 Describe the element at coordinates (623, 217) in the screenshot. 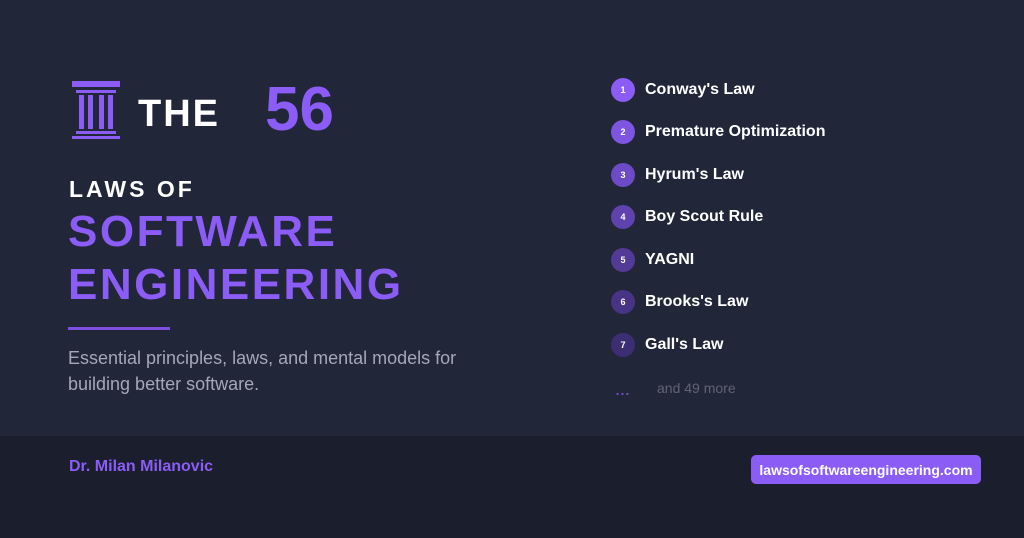

I see `law-number-badge: 4` at that location.